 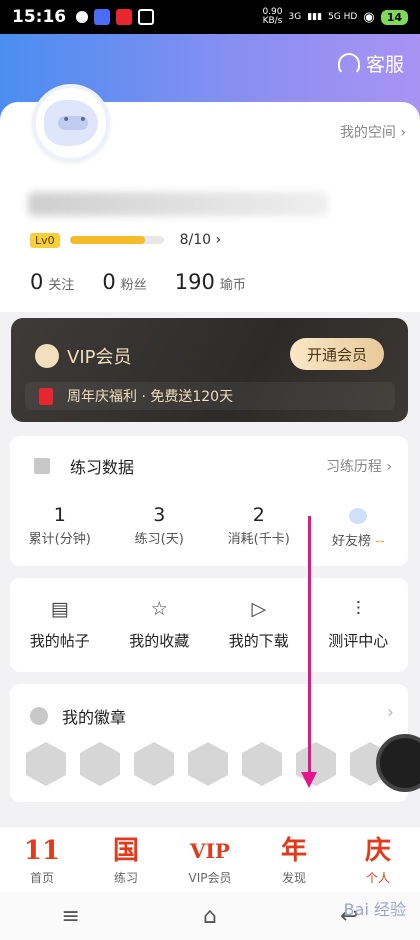 I want to click on friends-ranking: 好友榜 --, so click(x=359, y=526).